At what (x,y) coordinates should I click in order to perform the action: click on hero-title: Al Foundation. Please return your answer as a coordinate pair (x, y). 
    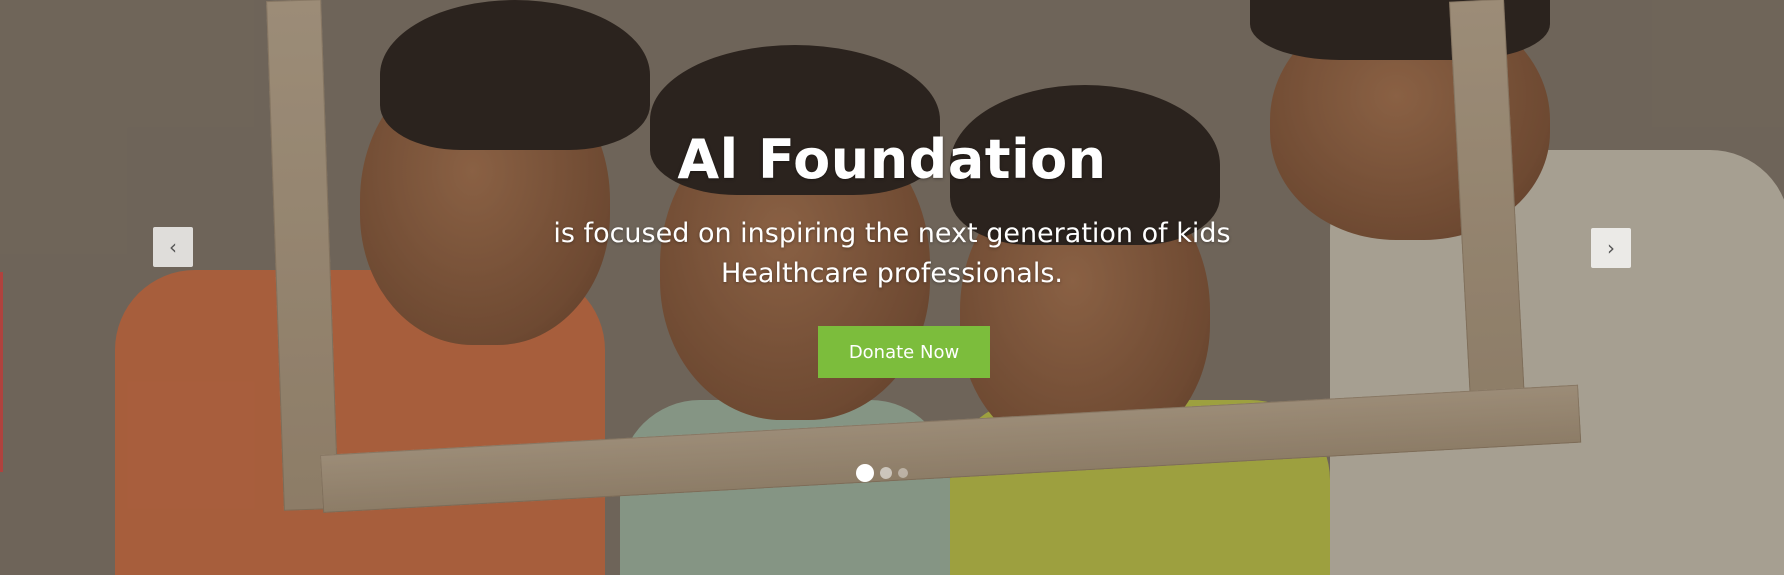
    Looking at the image, I should click on (892, 159).